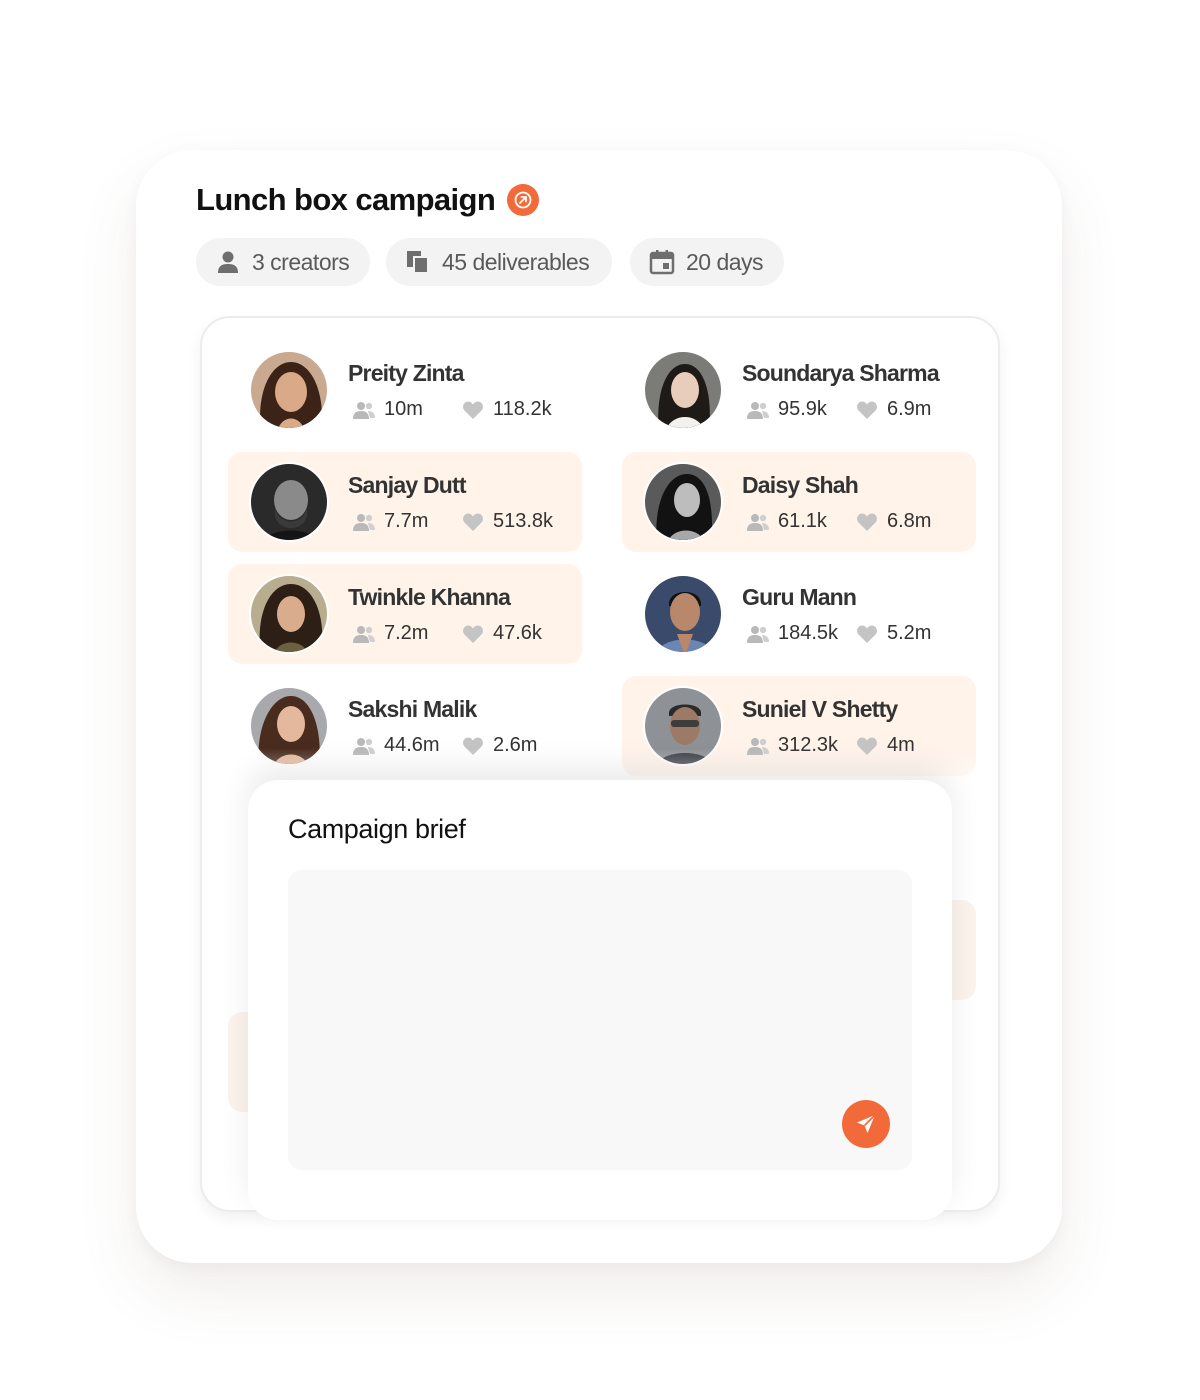 This screenshot has width=1200, height=1400. I want to click on likes-stat: 47.6k, so click(501, 633).